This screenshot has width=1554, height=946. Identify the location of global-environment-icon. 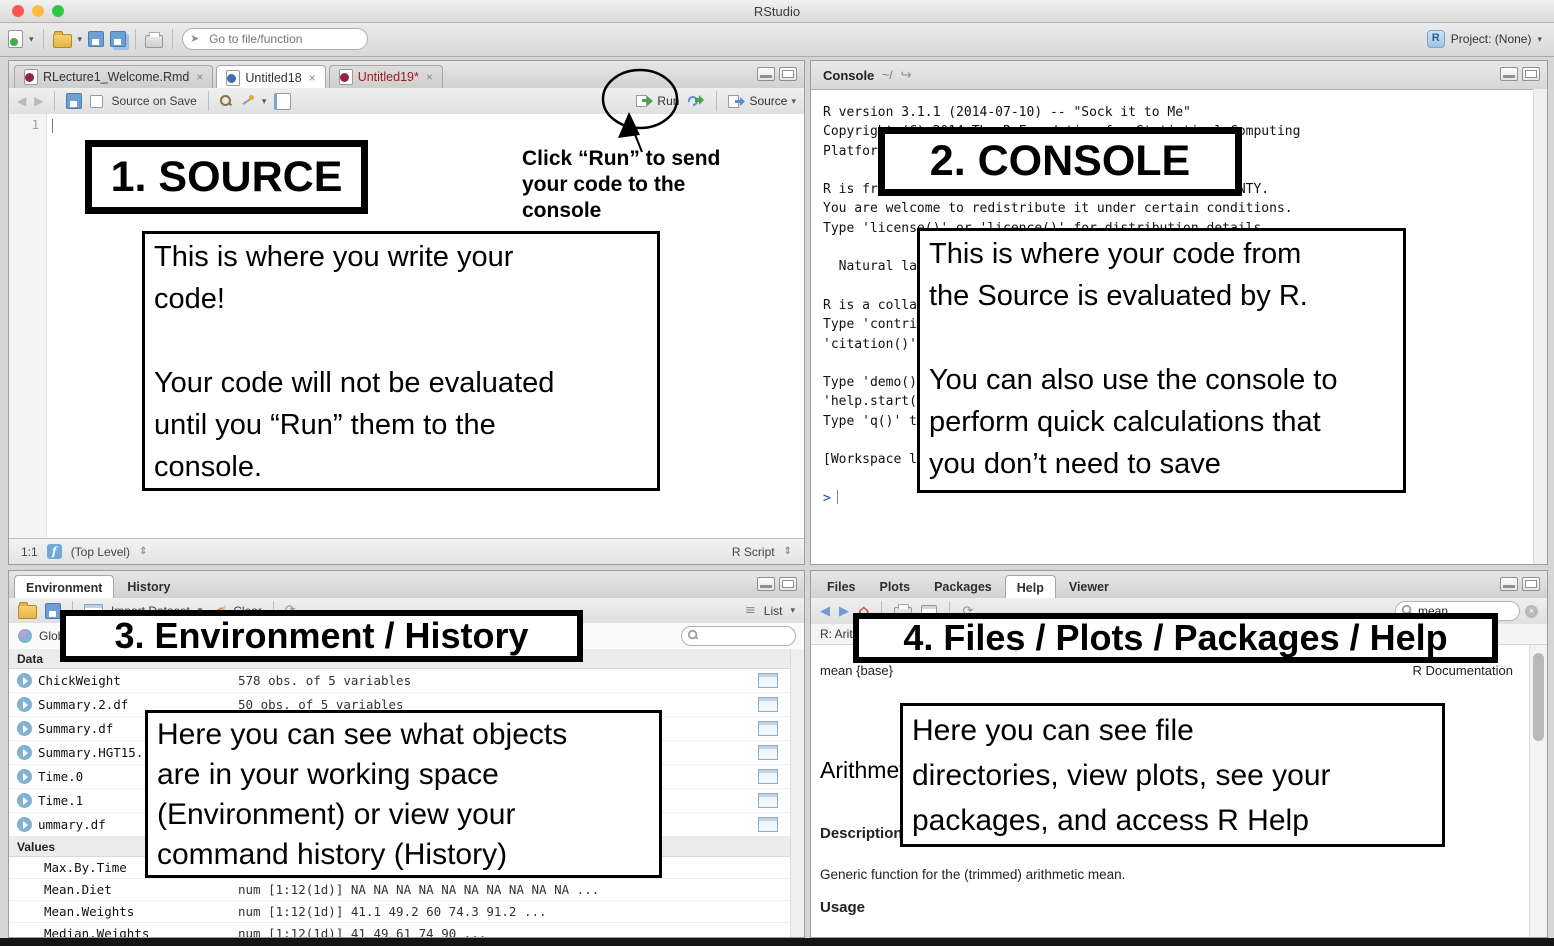
(25, 636).